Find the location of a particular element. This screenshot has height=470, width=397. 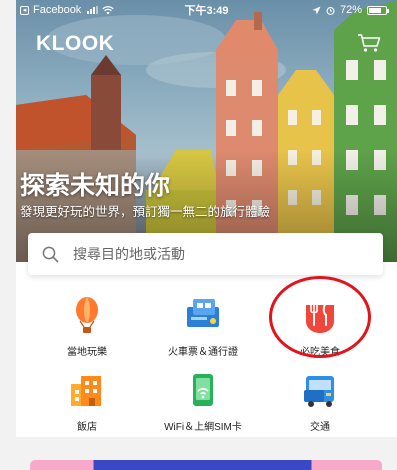

promo-banner is located at coordinates (206, 465).